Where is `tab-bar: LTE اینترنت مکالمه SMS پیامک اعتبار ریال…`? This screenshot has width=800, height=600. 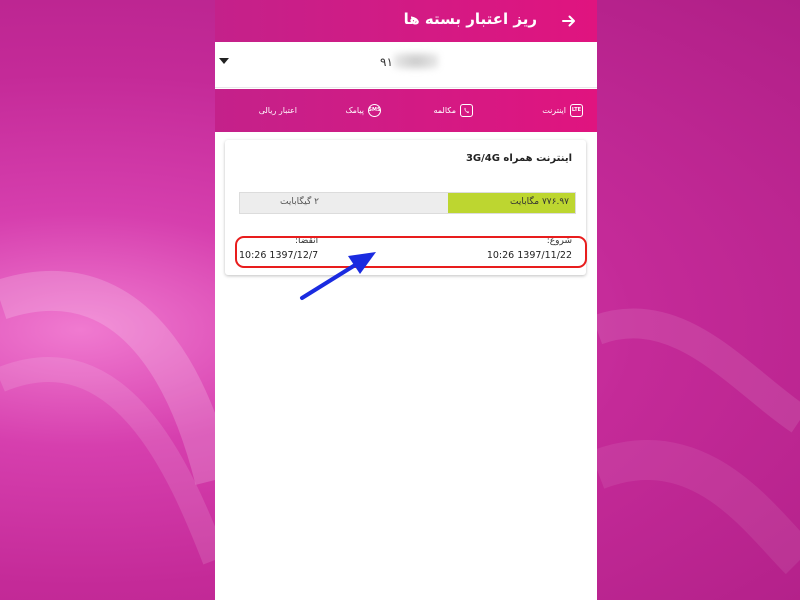
tab-bar: LTE اینترنت مکالمه SMS پیامک اعتبار ریال… is located at coordinates (406, 110).